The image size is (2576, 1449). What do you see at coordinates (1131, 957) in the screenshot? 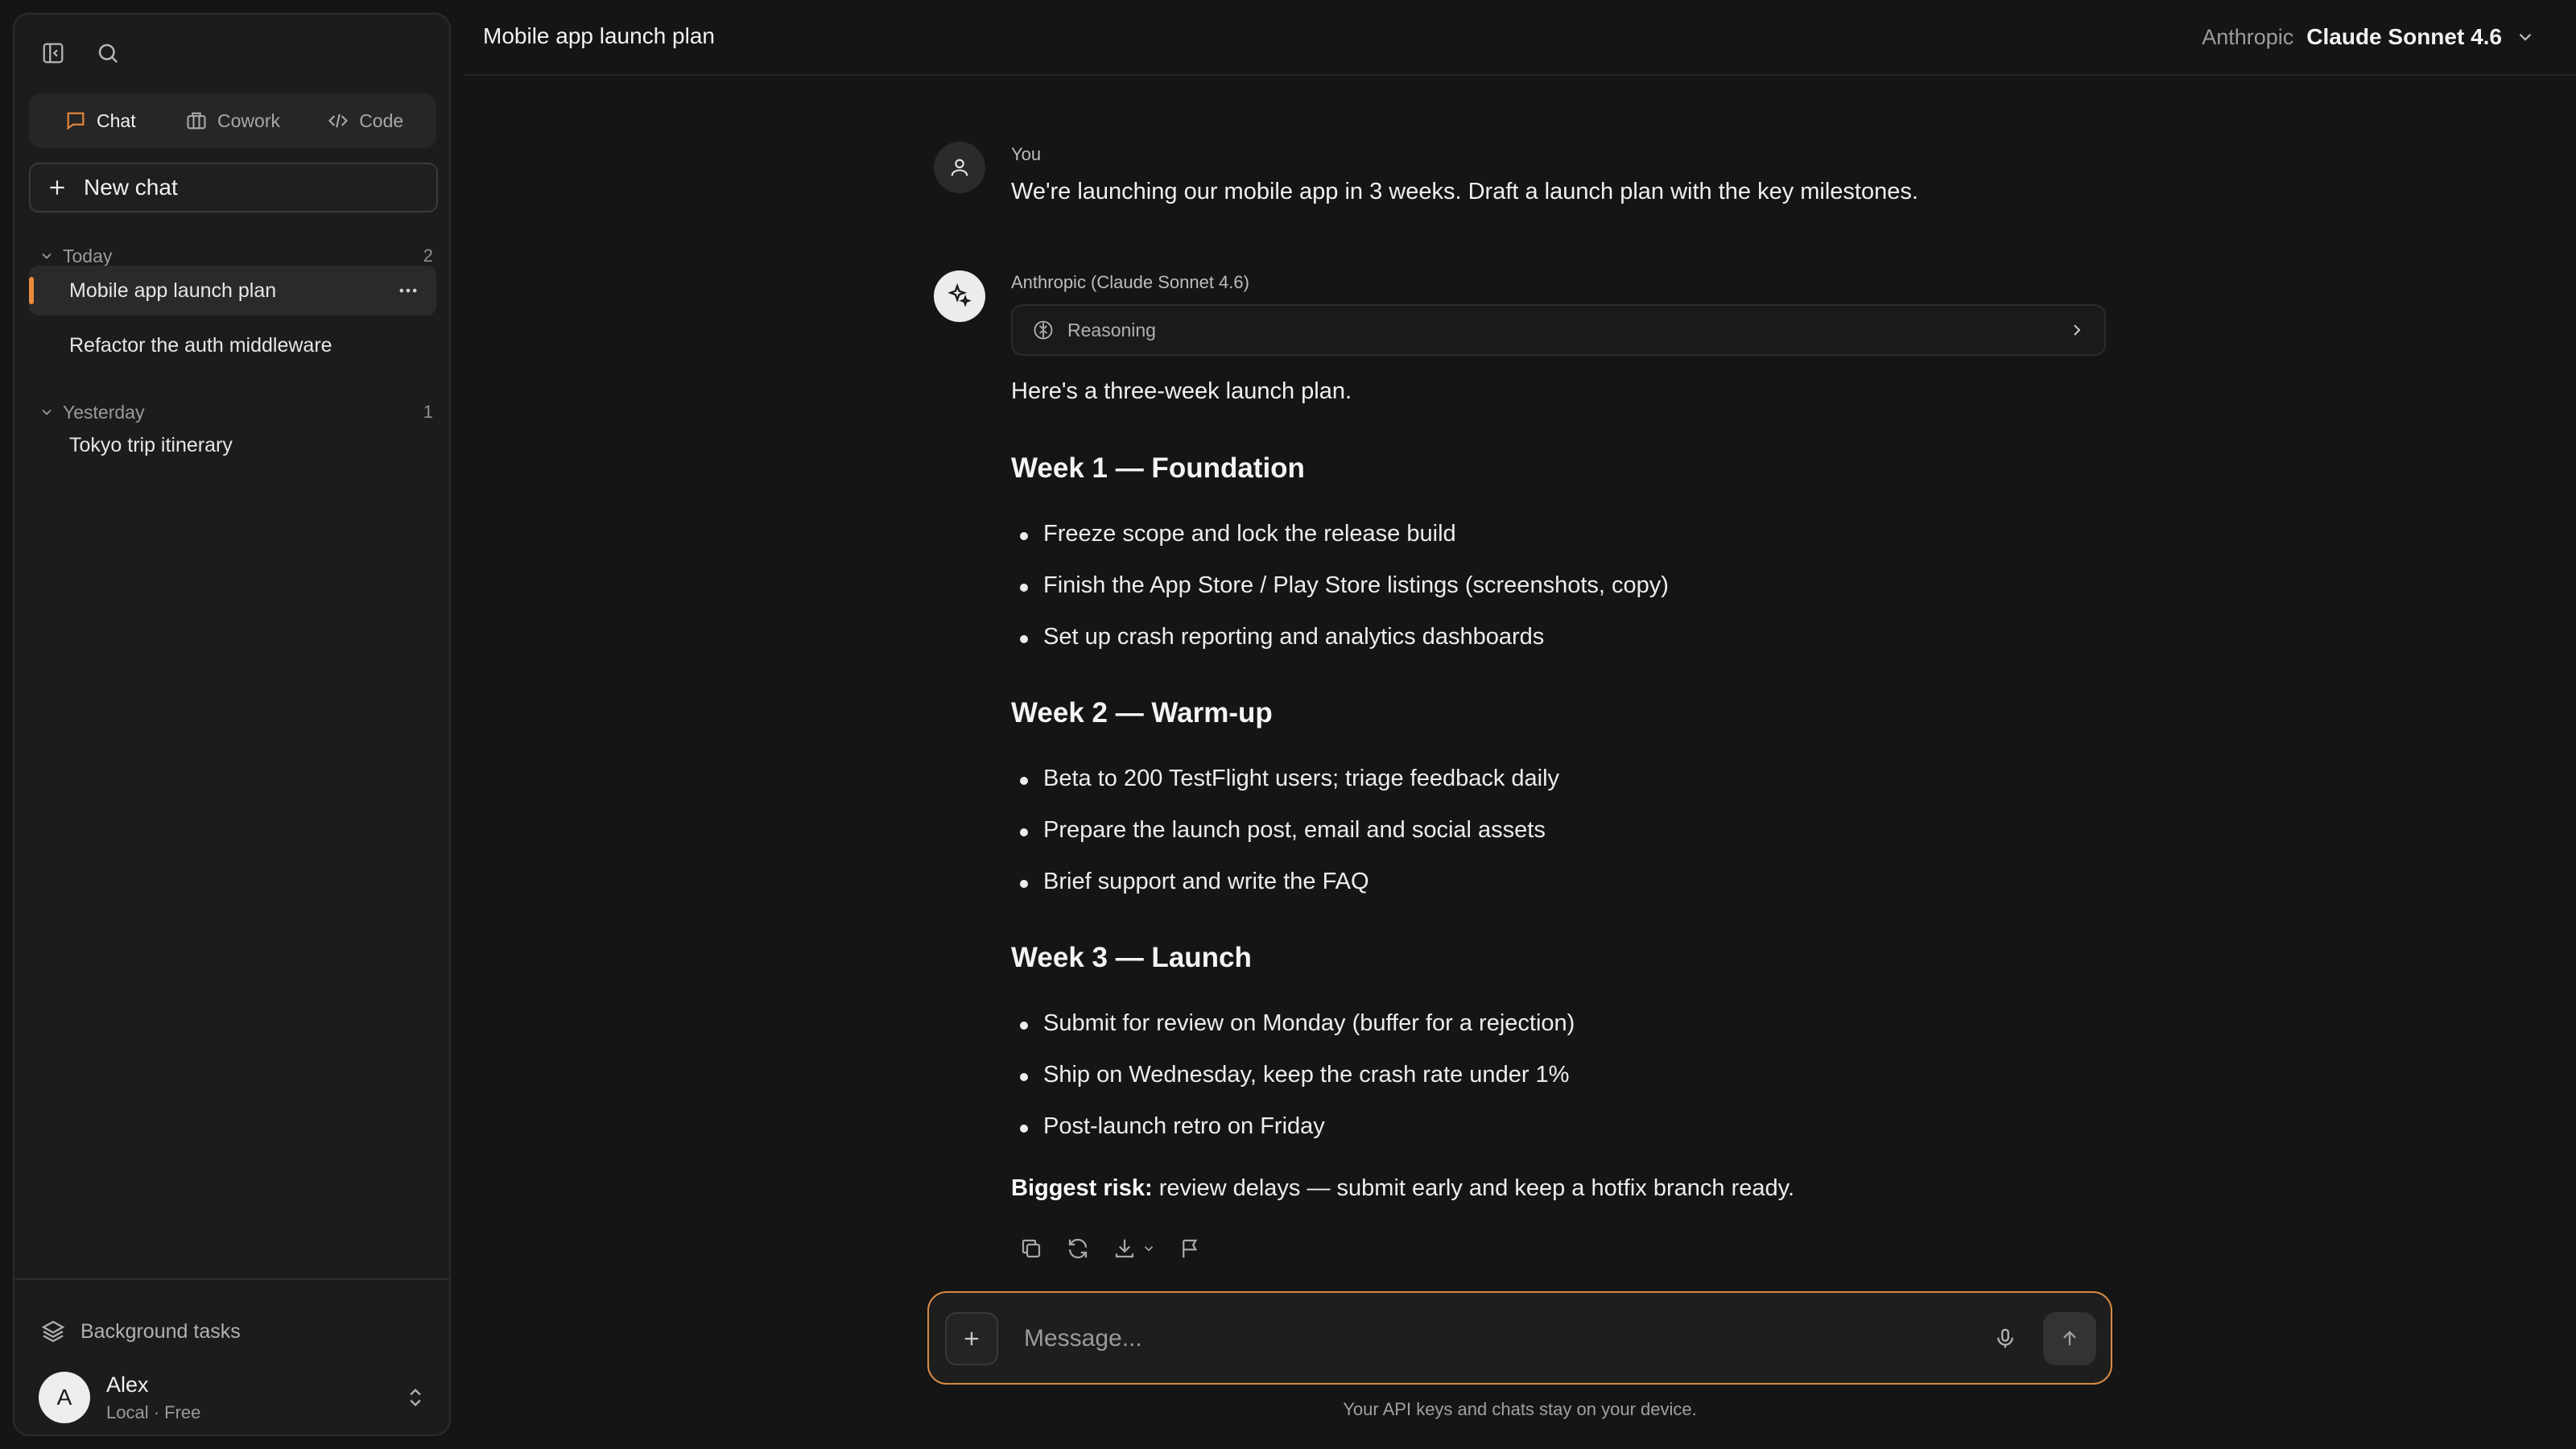
I see `week-heading: Week 3 — Launch` at bounding box center [1131, 957].